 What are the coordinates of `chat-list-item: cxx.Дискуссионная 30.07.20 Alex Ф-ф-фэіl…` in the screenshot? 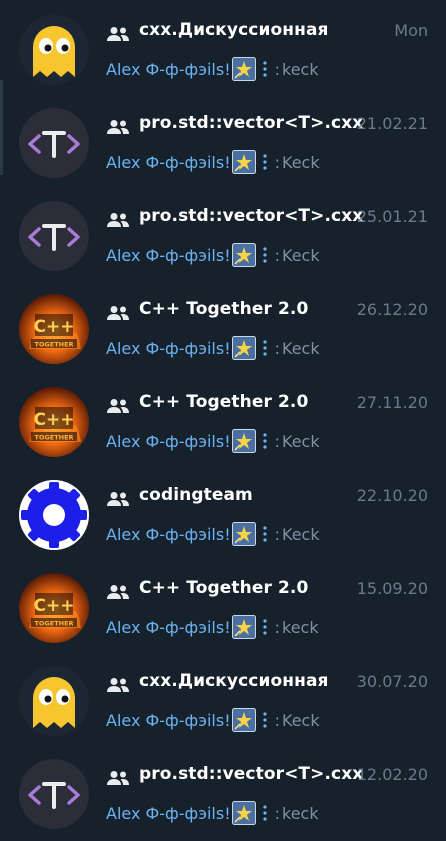 It's located at (223, 697).